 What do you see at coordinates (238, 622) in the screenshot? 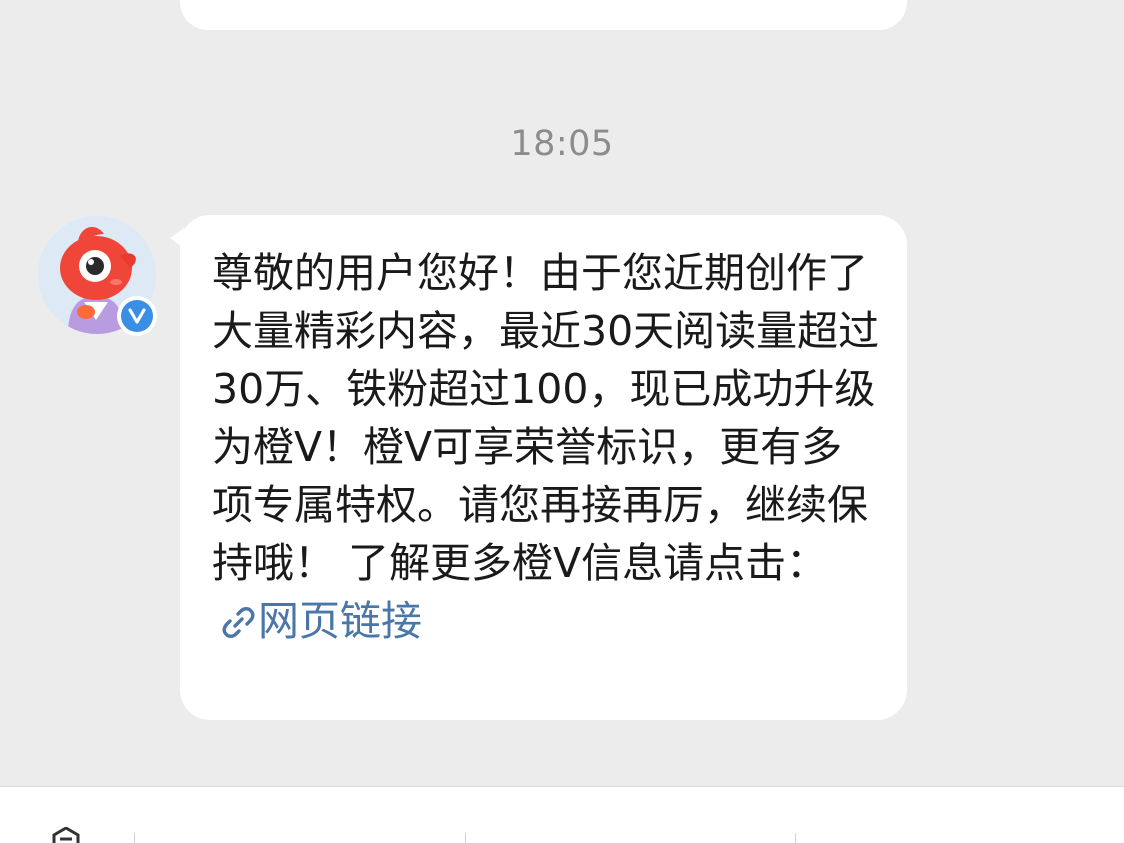
I see `link-icon` at bounding box center [238, 622].